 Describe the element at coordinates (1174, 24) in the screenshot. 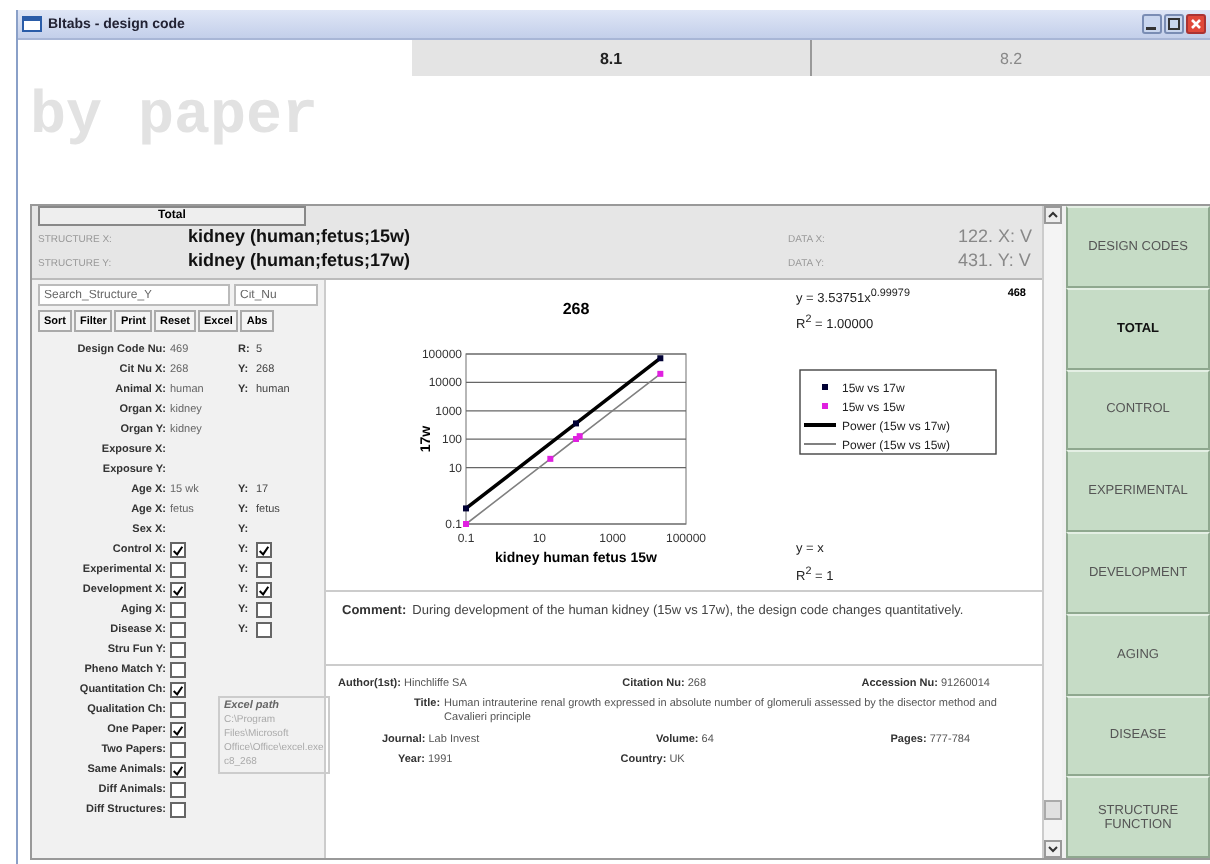

I see `maximize-icon` at that location.